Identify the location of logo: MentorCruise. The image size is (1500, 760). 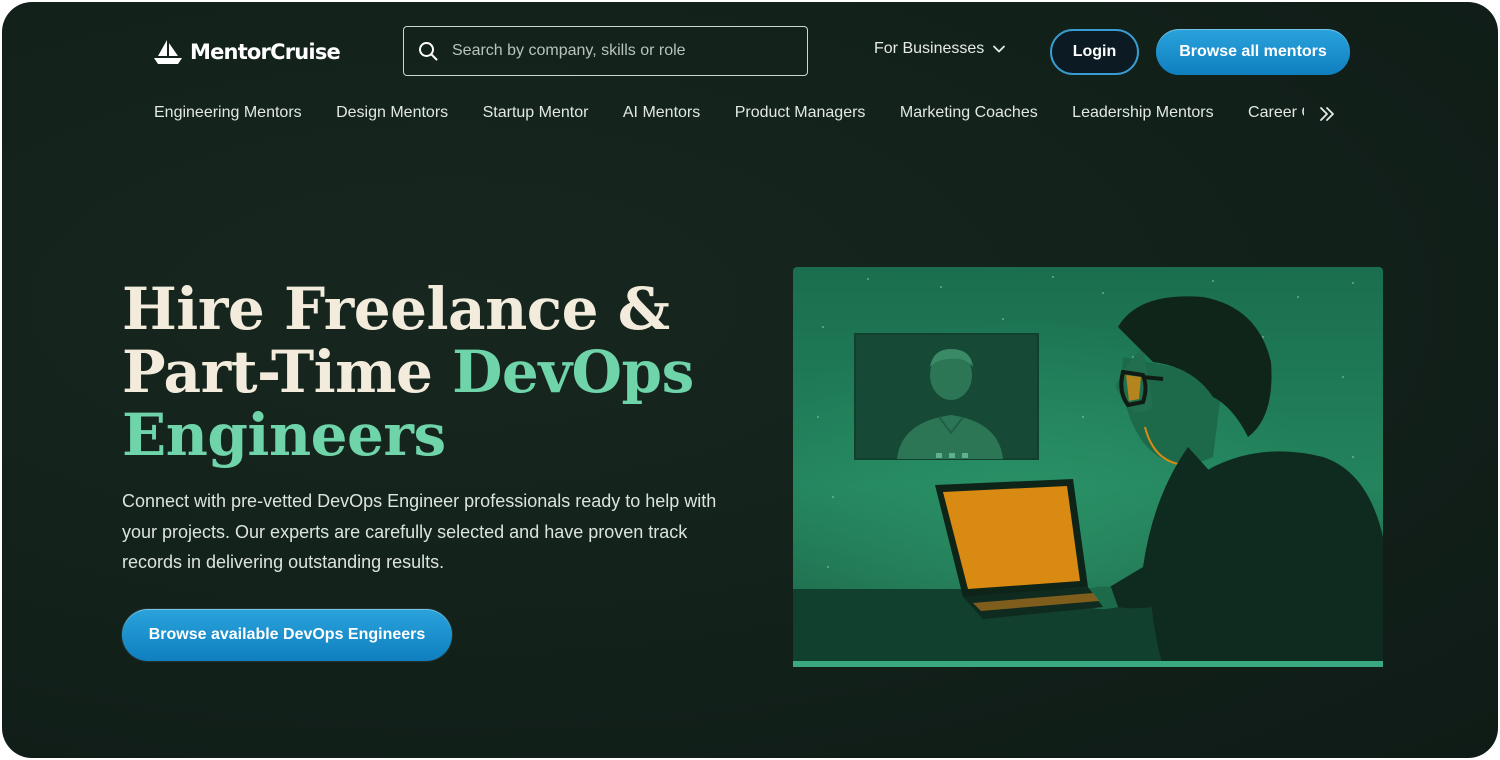
(246, 52).